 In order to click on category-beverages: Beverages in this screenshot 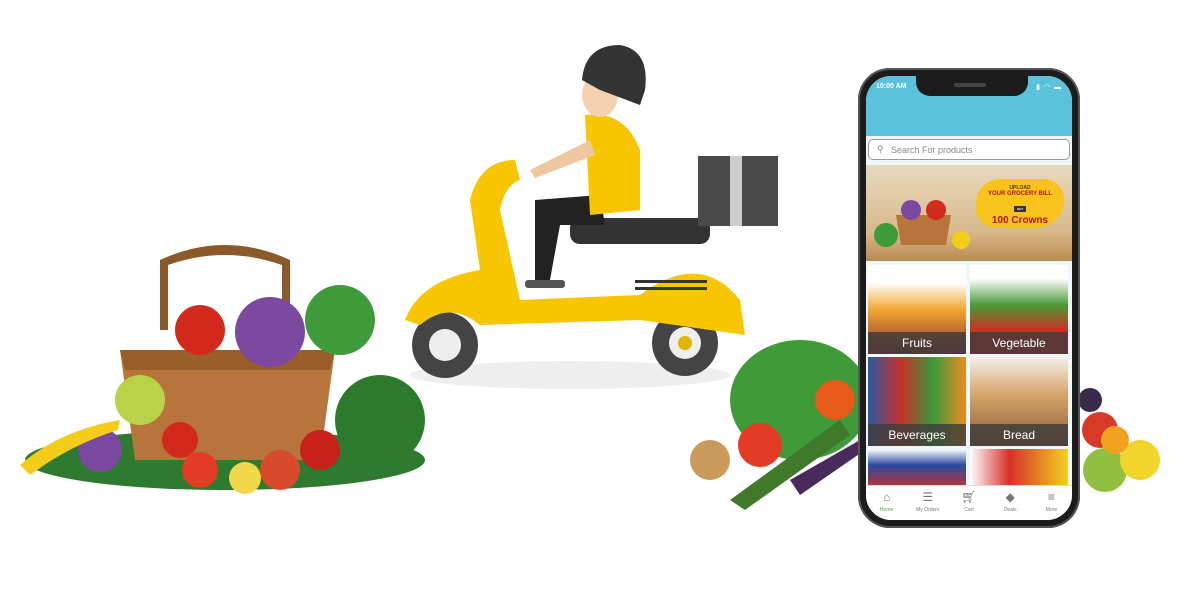, I will do `click(917, 401)`.